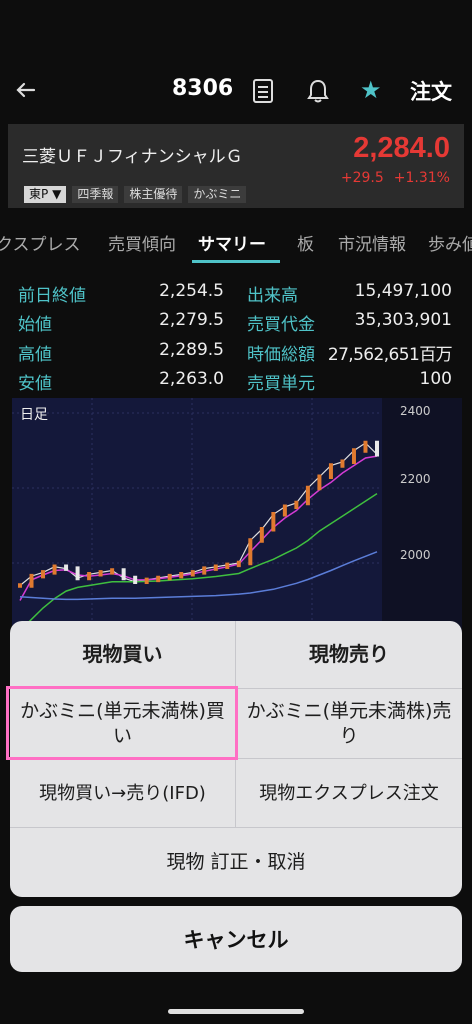  I want to click on market-select: 東P ▼, so click(45, 194).